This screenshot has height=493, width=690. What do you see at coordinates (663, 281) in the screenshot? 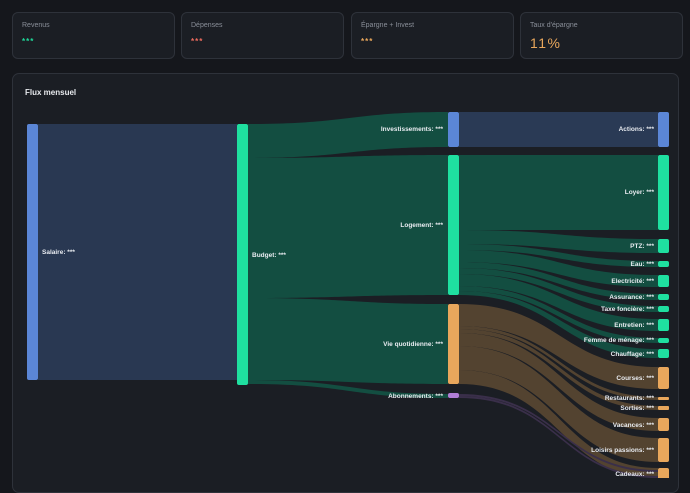
I see `node-electricite` at bounding box center [663, 281].